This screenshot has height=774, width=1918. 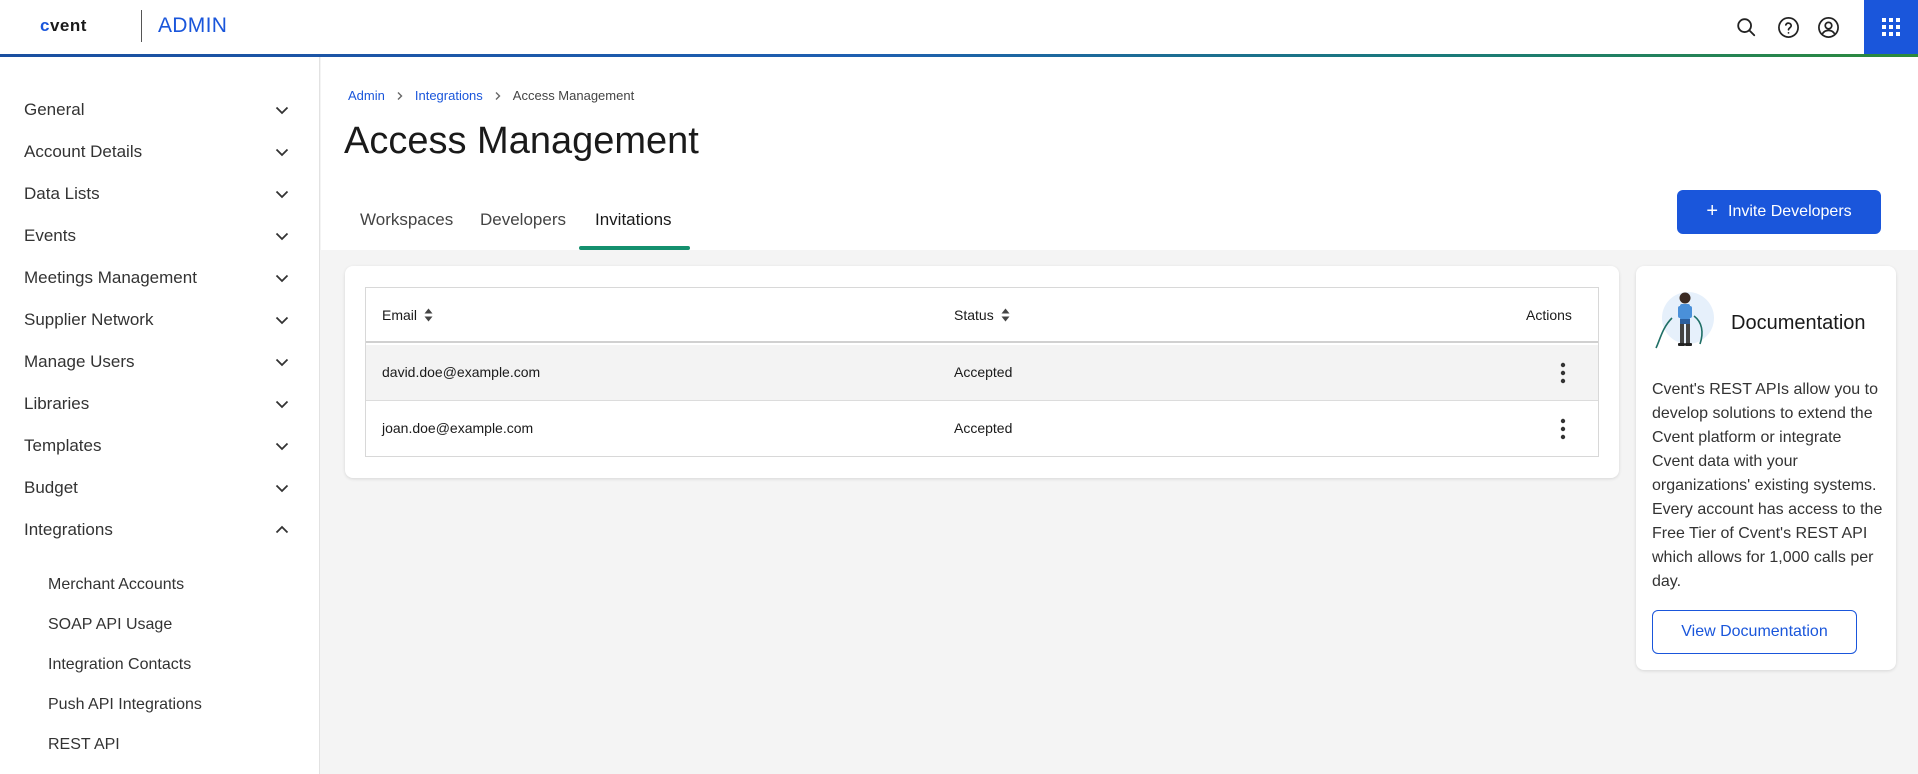 What do you see at coordinates (1790, 211) in the screenshot?
I see `invite-developers-label: Invite Developers` at bounding box center [1790, 211].